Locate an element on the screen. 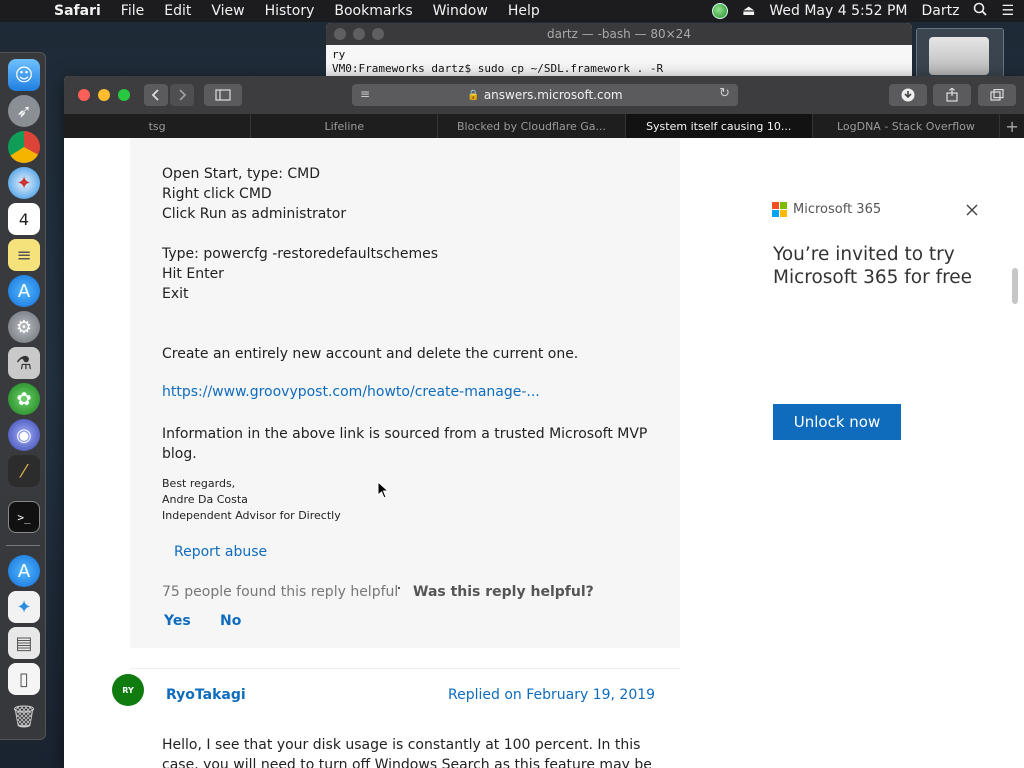  reply-line: Click Run as administrator is located at coordinates (254, 214).